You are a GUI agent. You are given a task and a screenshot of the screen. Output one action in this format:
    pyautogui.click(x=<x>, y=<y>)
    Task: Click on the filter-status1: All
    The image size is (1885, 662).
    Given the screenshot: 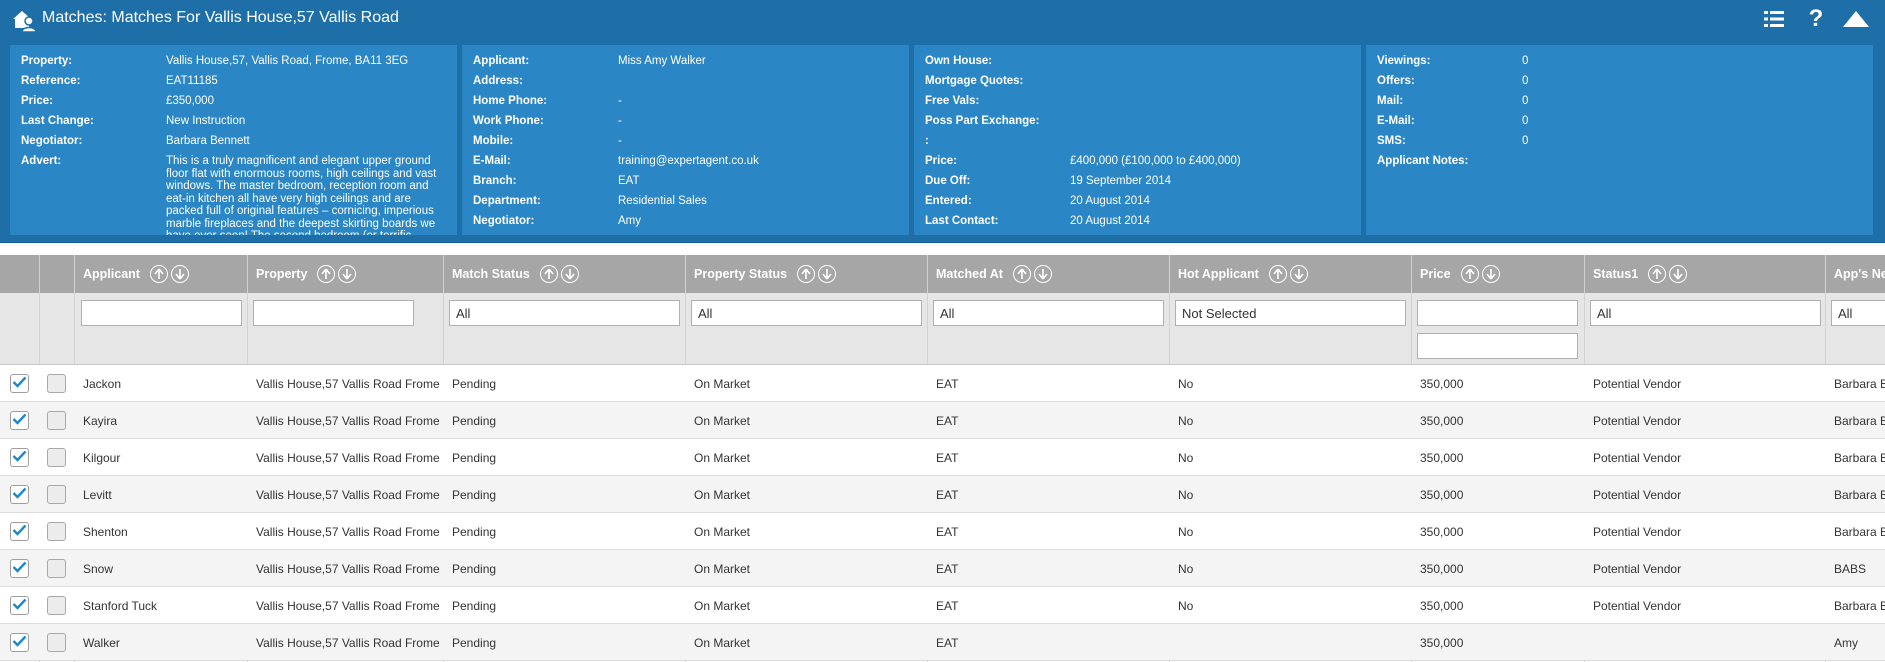 What is the action you would take?
    pyautogui.click(x=1705, y=313)
    